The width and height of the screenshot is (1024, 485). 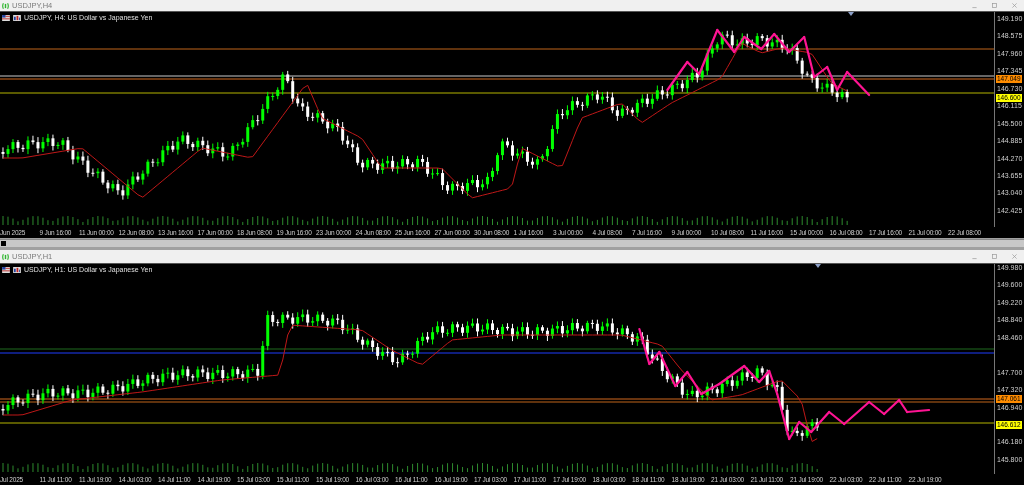 I want to click on scroll-thumb, so click(x=3, y=243).